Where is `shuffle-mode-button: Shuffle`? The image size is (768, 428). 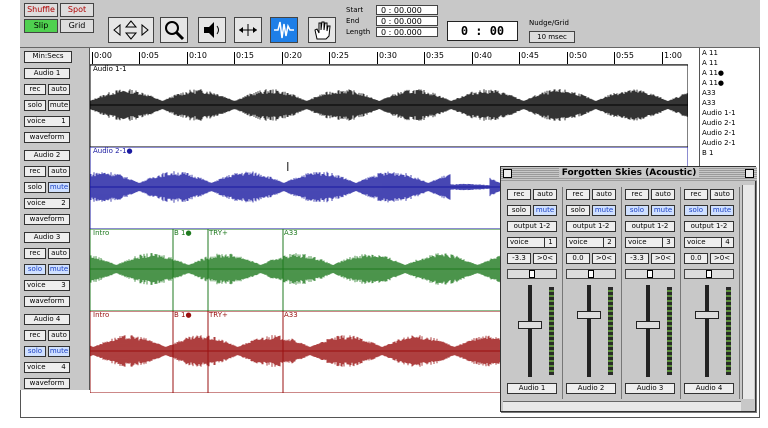 shuffle-mode-button: Shuffle is located at coordinates (41, 10).